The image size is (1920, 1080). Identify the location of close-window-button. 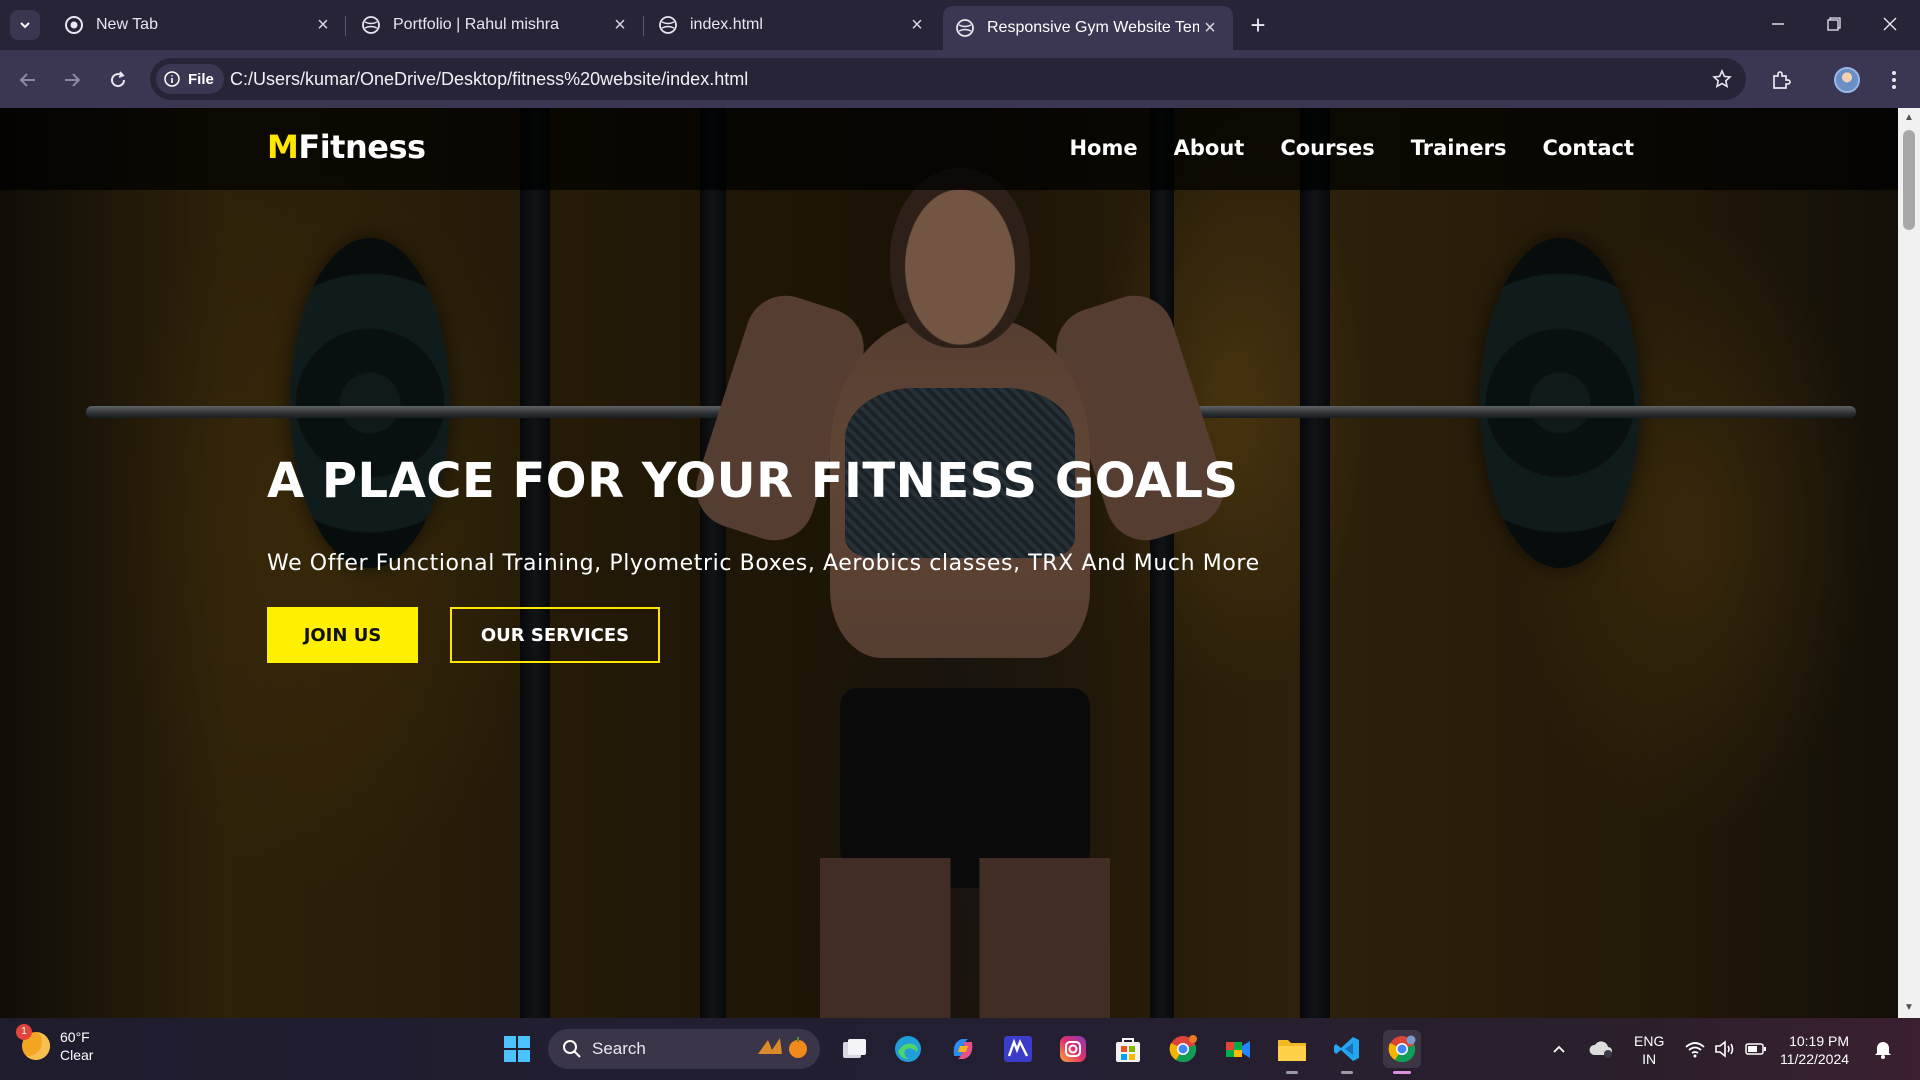
(1890, 24).